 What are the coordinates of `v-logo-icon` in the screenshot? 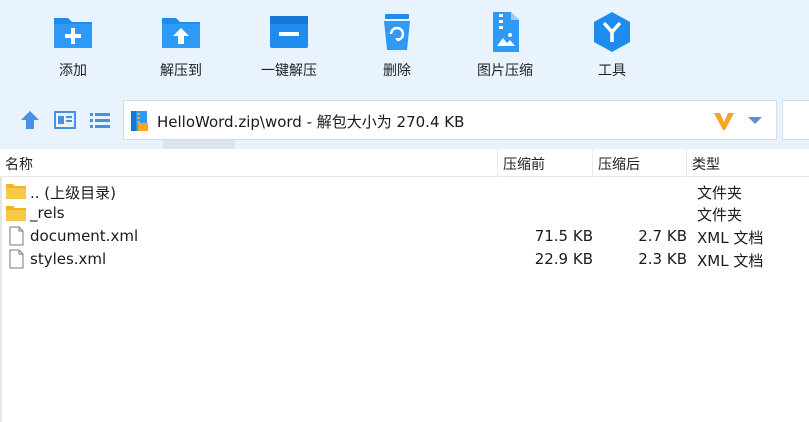 It's located at (724, 121).